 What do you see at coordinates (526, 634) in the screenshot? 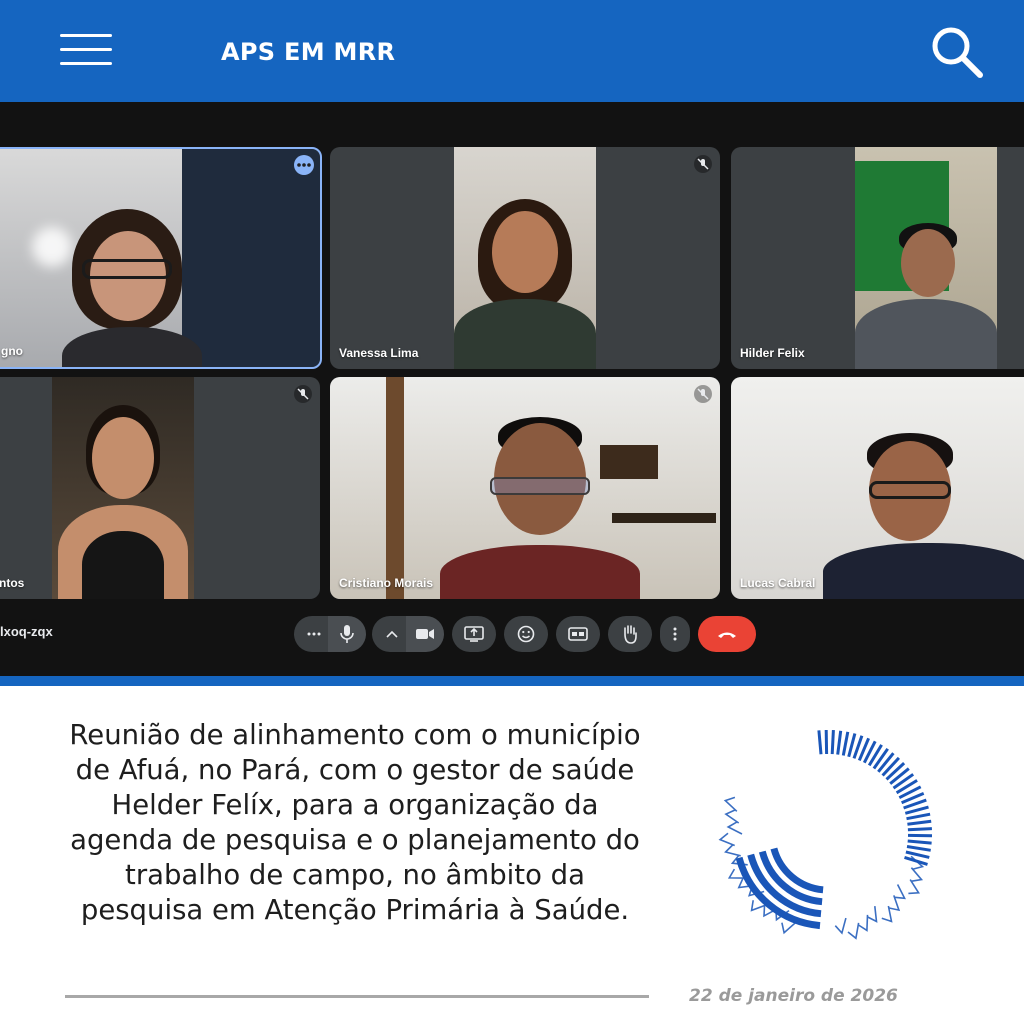
I see `emoji-icon` at bounding box center [526, 634].